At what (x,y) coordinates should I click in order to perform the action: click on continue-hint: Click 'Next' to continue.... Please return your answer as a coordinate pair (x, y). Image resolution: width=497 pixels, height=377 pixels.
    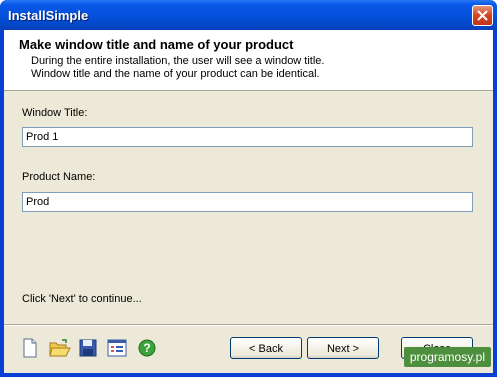
    Looking at the image, I should click on (82, 299).